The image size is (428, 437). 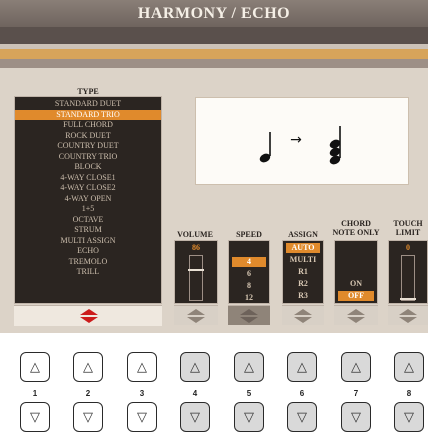 What do you see at coordinates (196, 247) in the screenshot?
I see `volume-value: 86` at bounding box center [196, 247].